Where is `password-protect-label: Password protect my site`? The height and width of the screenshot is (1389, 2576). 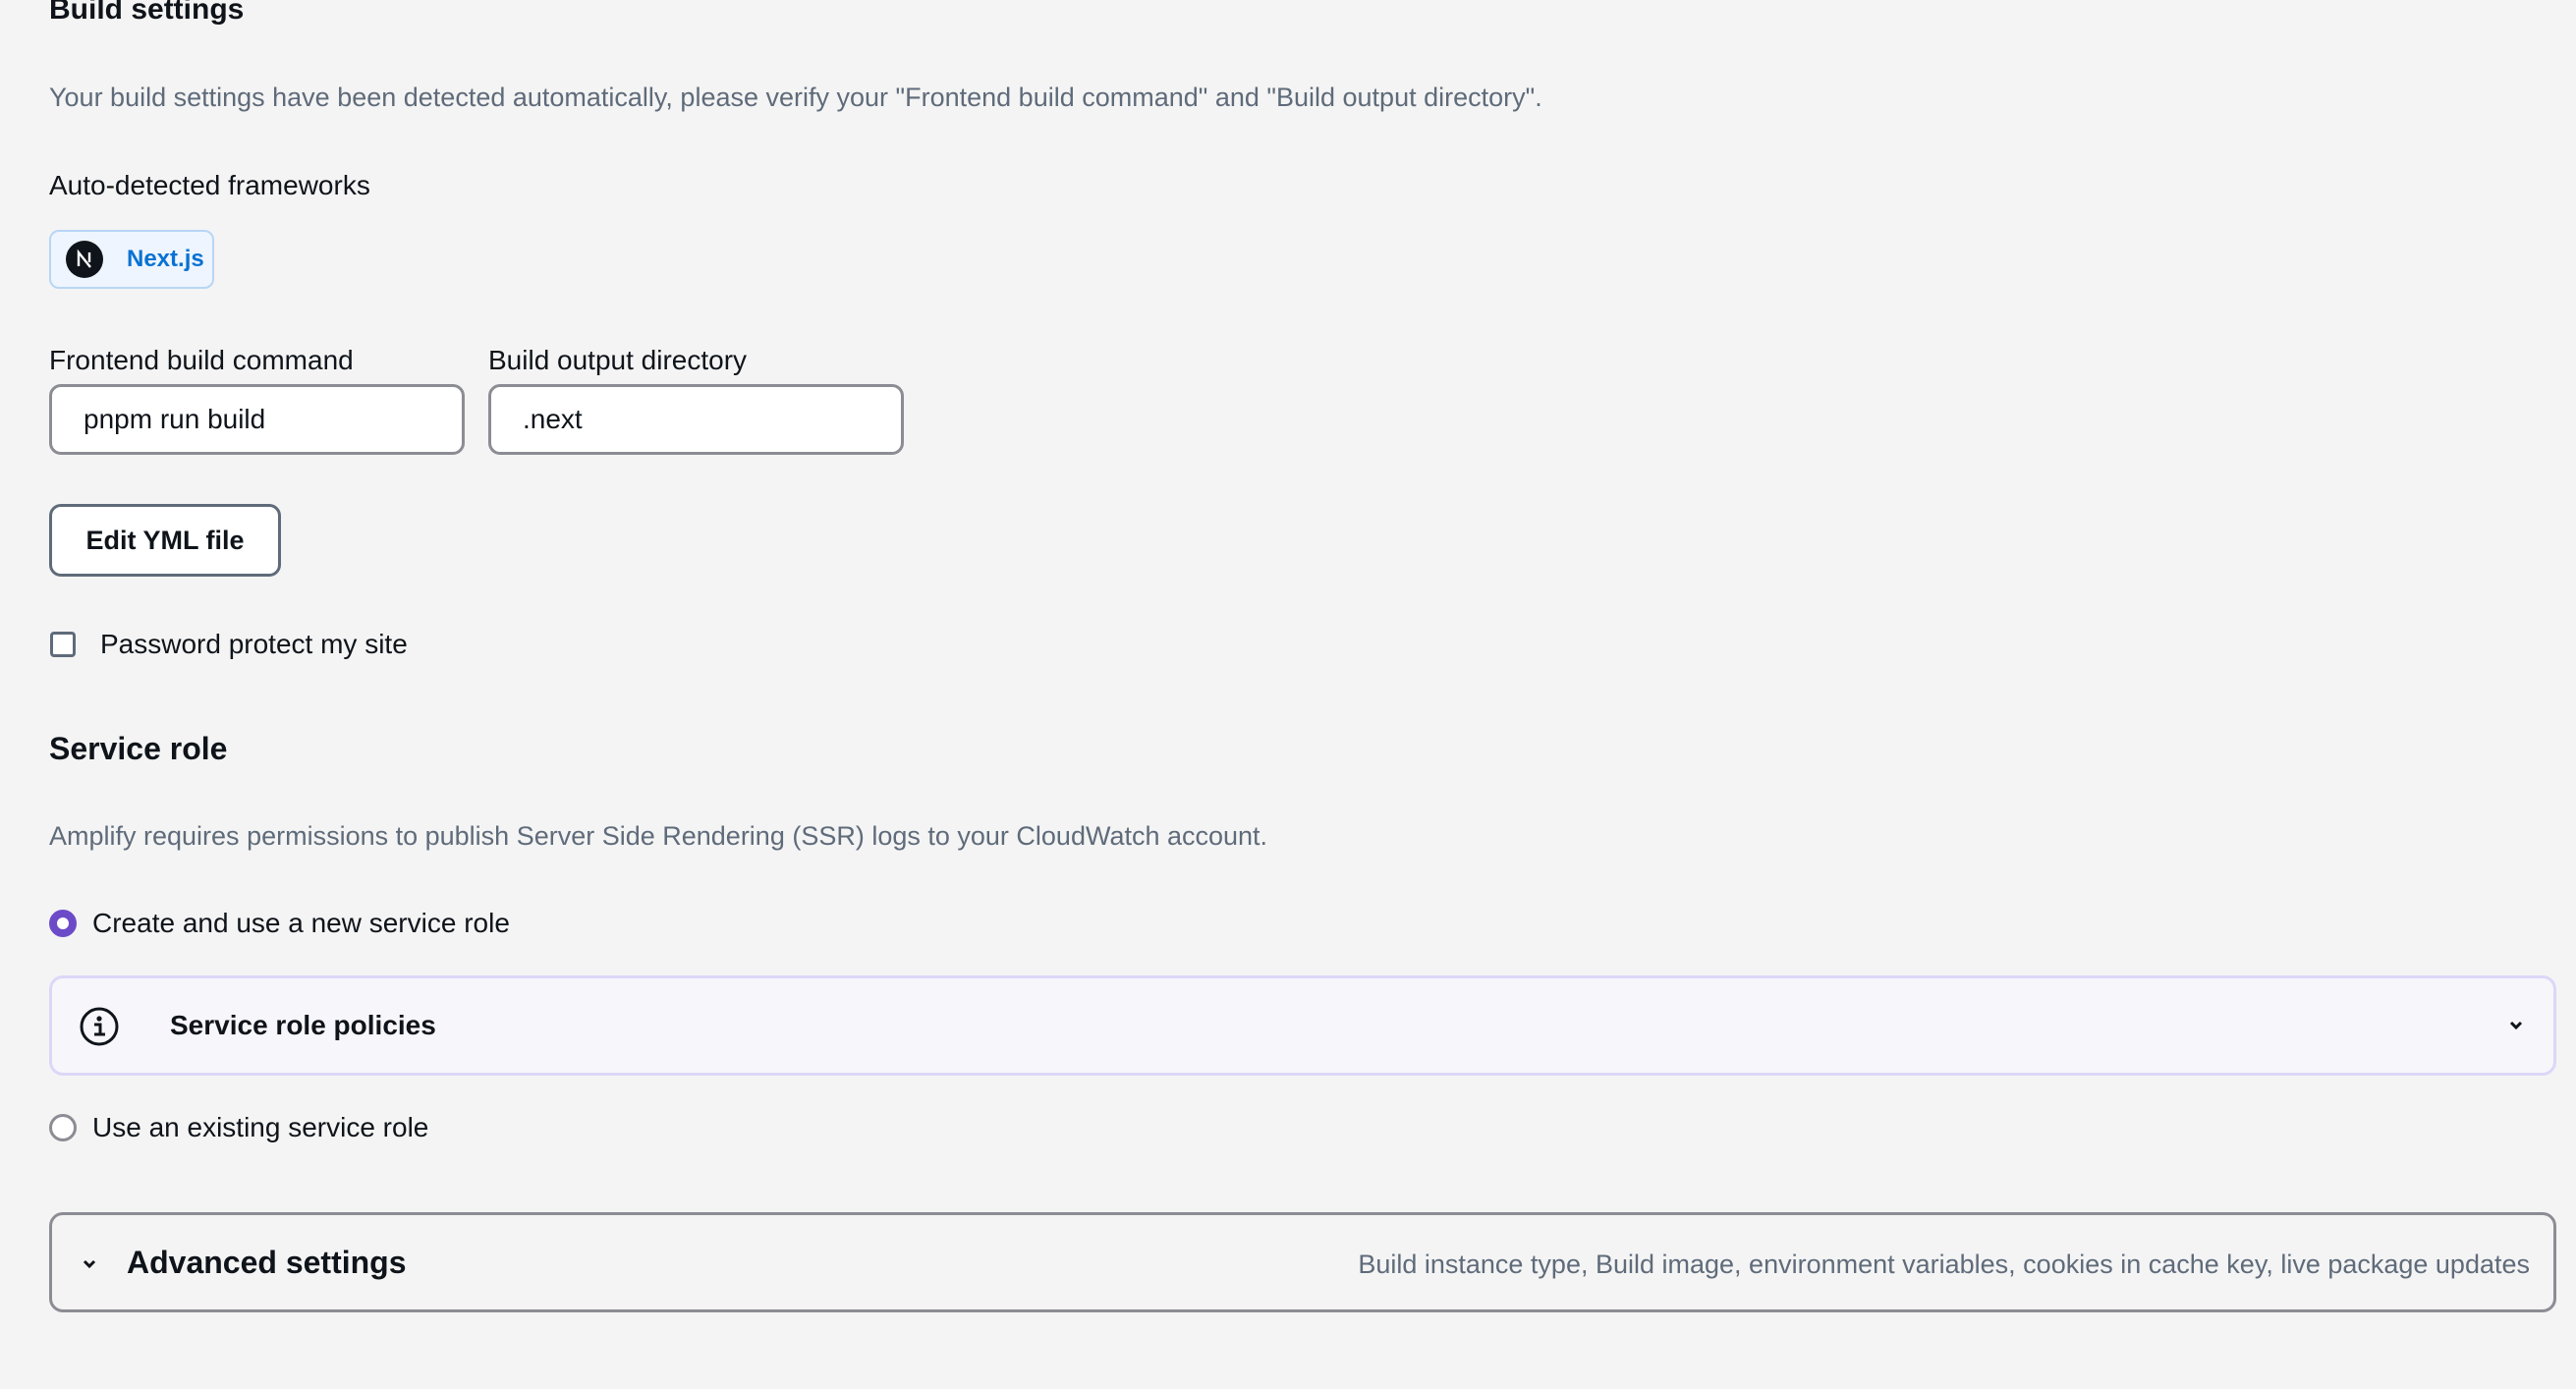
password-protect-label: Password protect my site is located at coordinates (254, 644).